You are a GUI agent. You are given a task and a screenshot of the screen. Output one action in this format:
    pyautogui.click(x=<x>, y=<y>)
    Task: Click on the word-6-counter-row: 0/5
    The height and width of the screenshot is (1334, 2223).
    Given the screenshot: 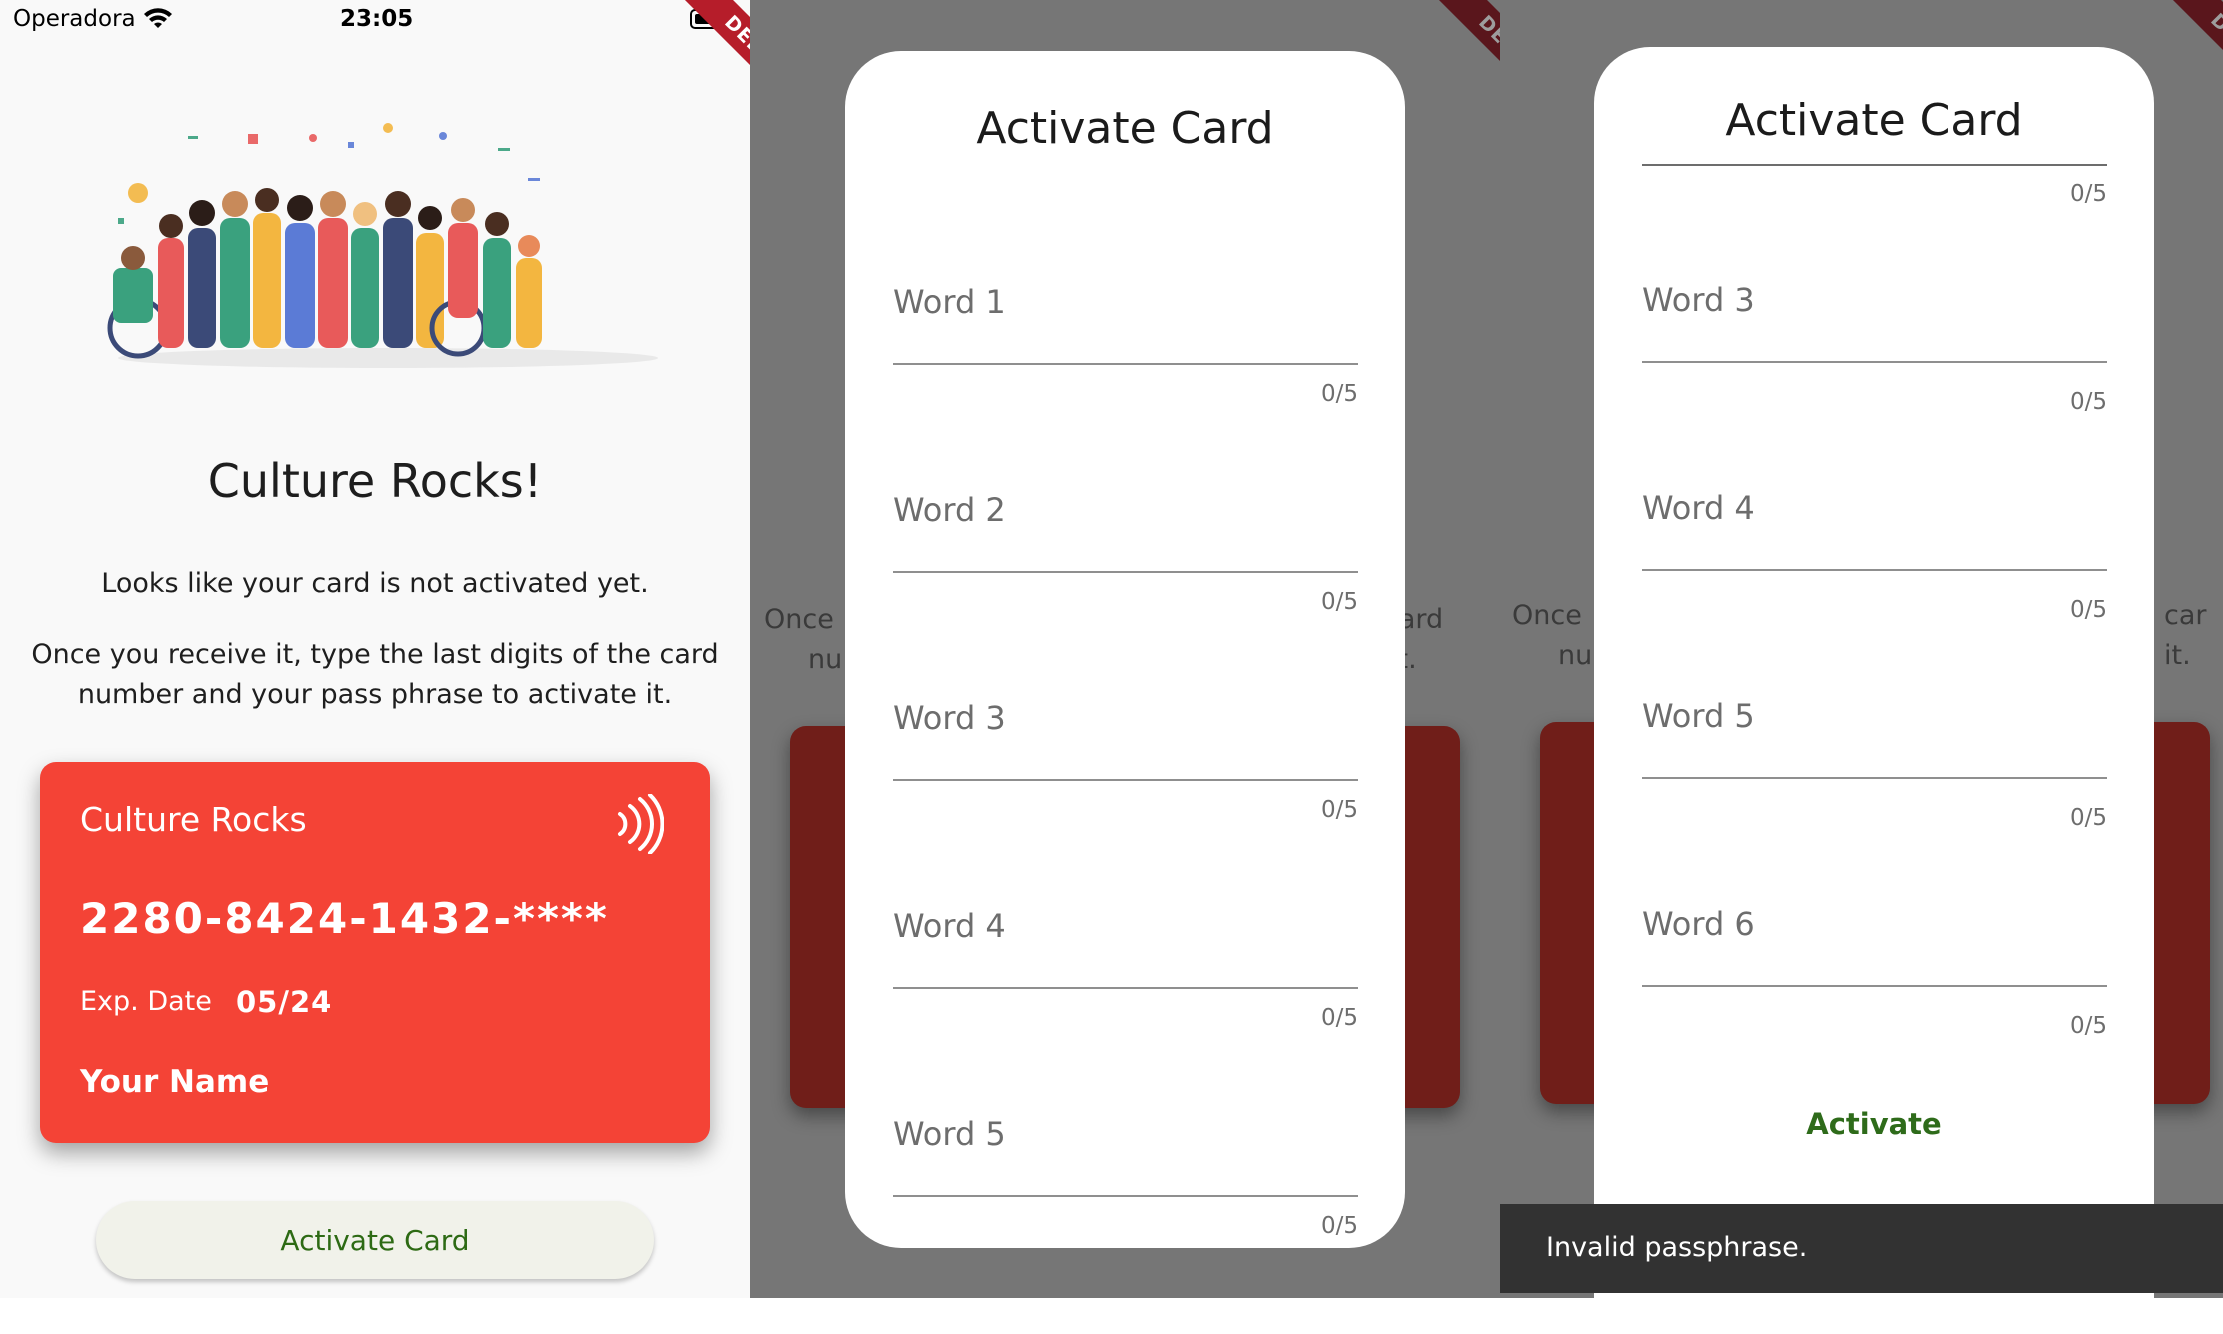 What is the action you would take?
    pyautogui.click(x=1874, y=1028)
    